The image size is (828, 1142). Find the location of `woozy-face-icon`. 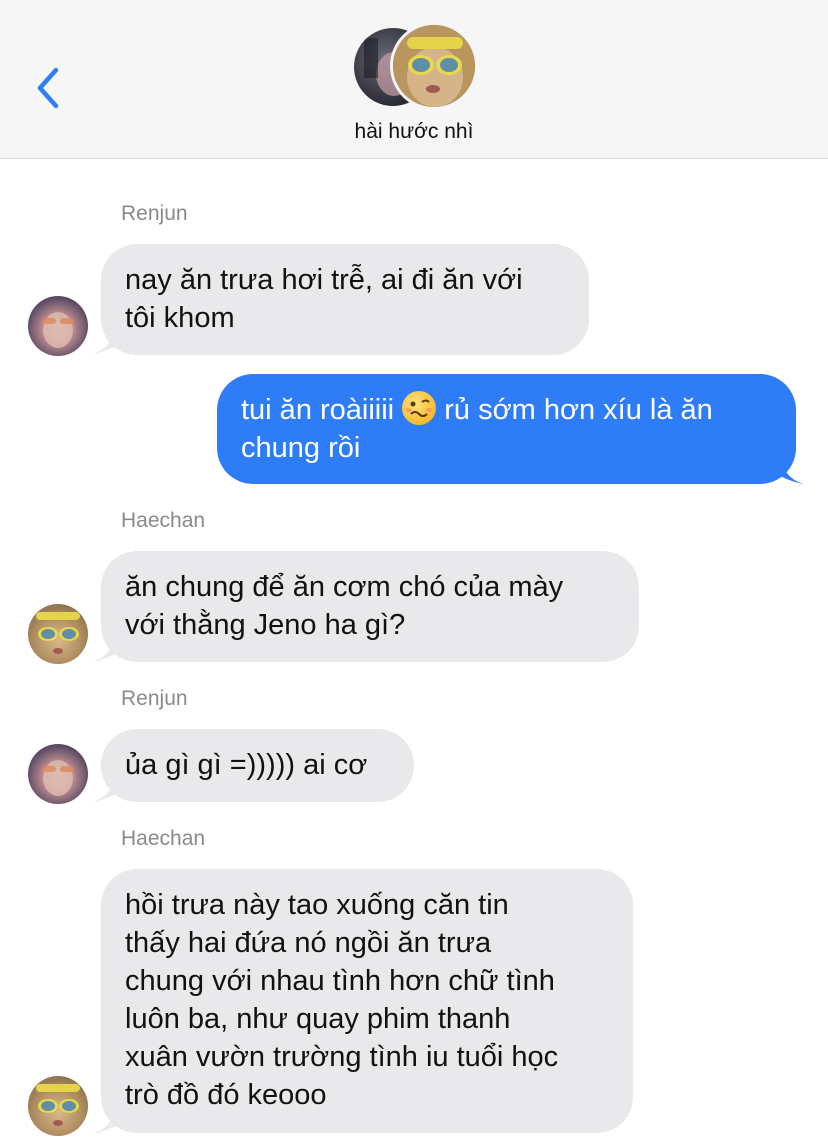

woozy-face-icon is located at coordinates (419, 408).